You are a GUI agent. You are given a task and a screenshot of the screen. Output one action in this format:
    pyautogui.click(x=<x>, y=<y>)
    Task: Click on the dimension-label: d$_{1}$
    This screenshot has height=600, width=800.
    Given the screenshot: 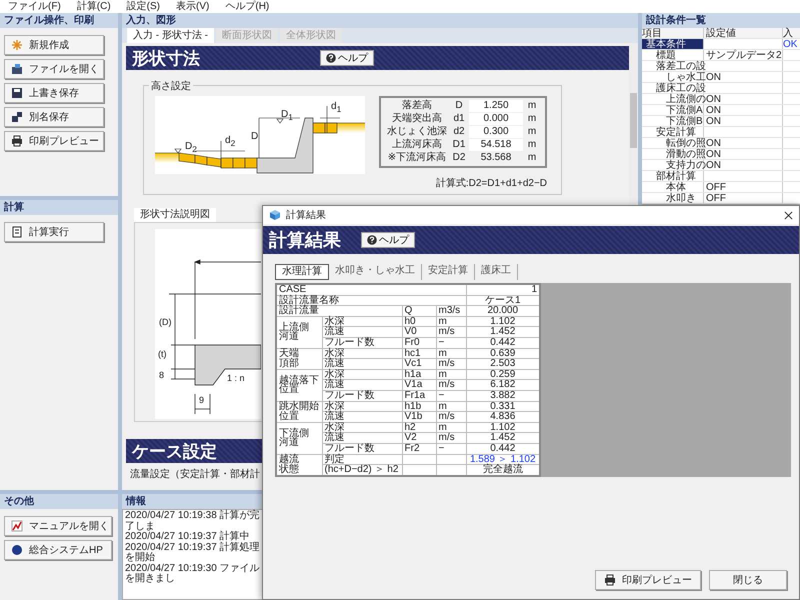 What is the action you would take?
    pyautogui.click(x=336, y=108)
    